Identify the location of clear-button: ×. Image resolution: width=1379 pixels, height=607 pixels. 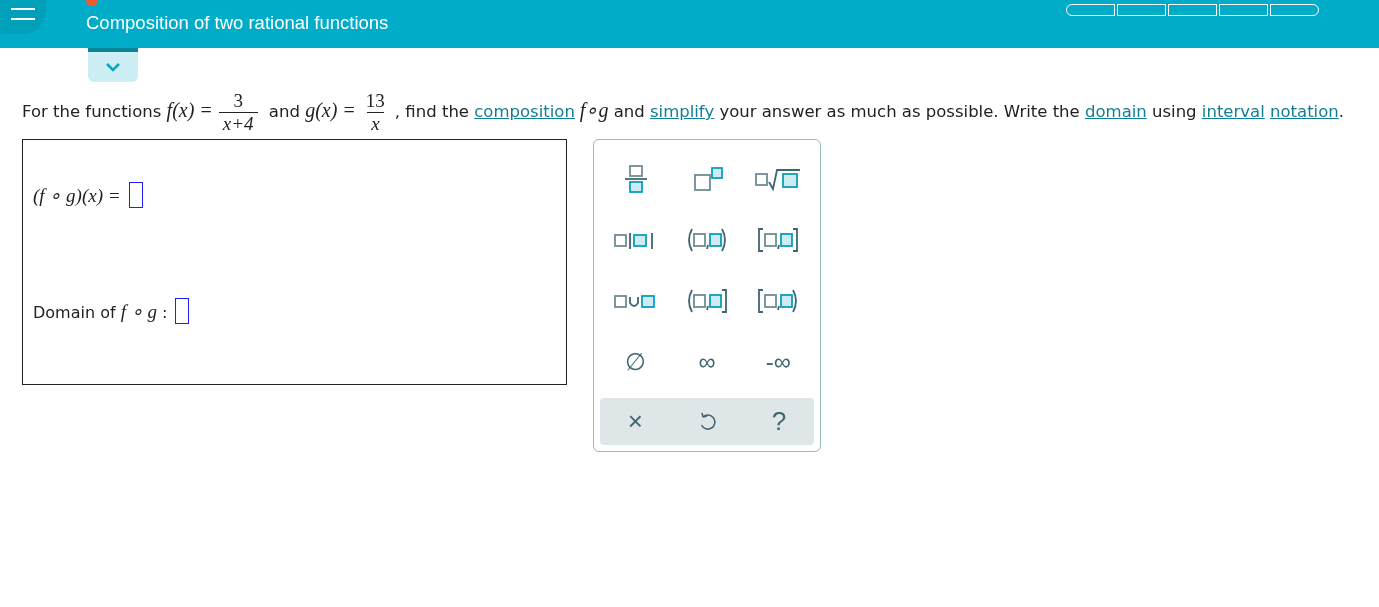
(635, 421).